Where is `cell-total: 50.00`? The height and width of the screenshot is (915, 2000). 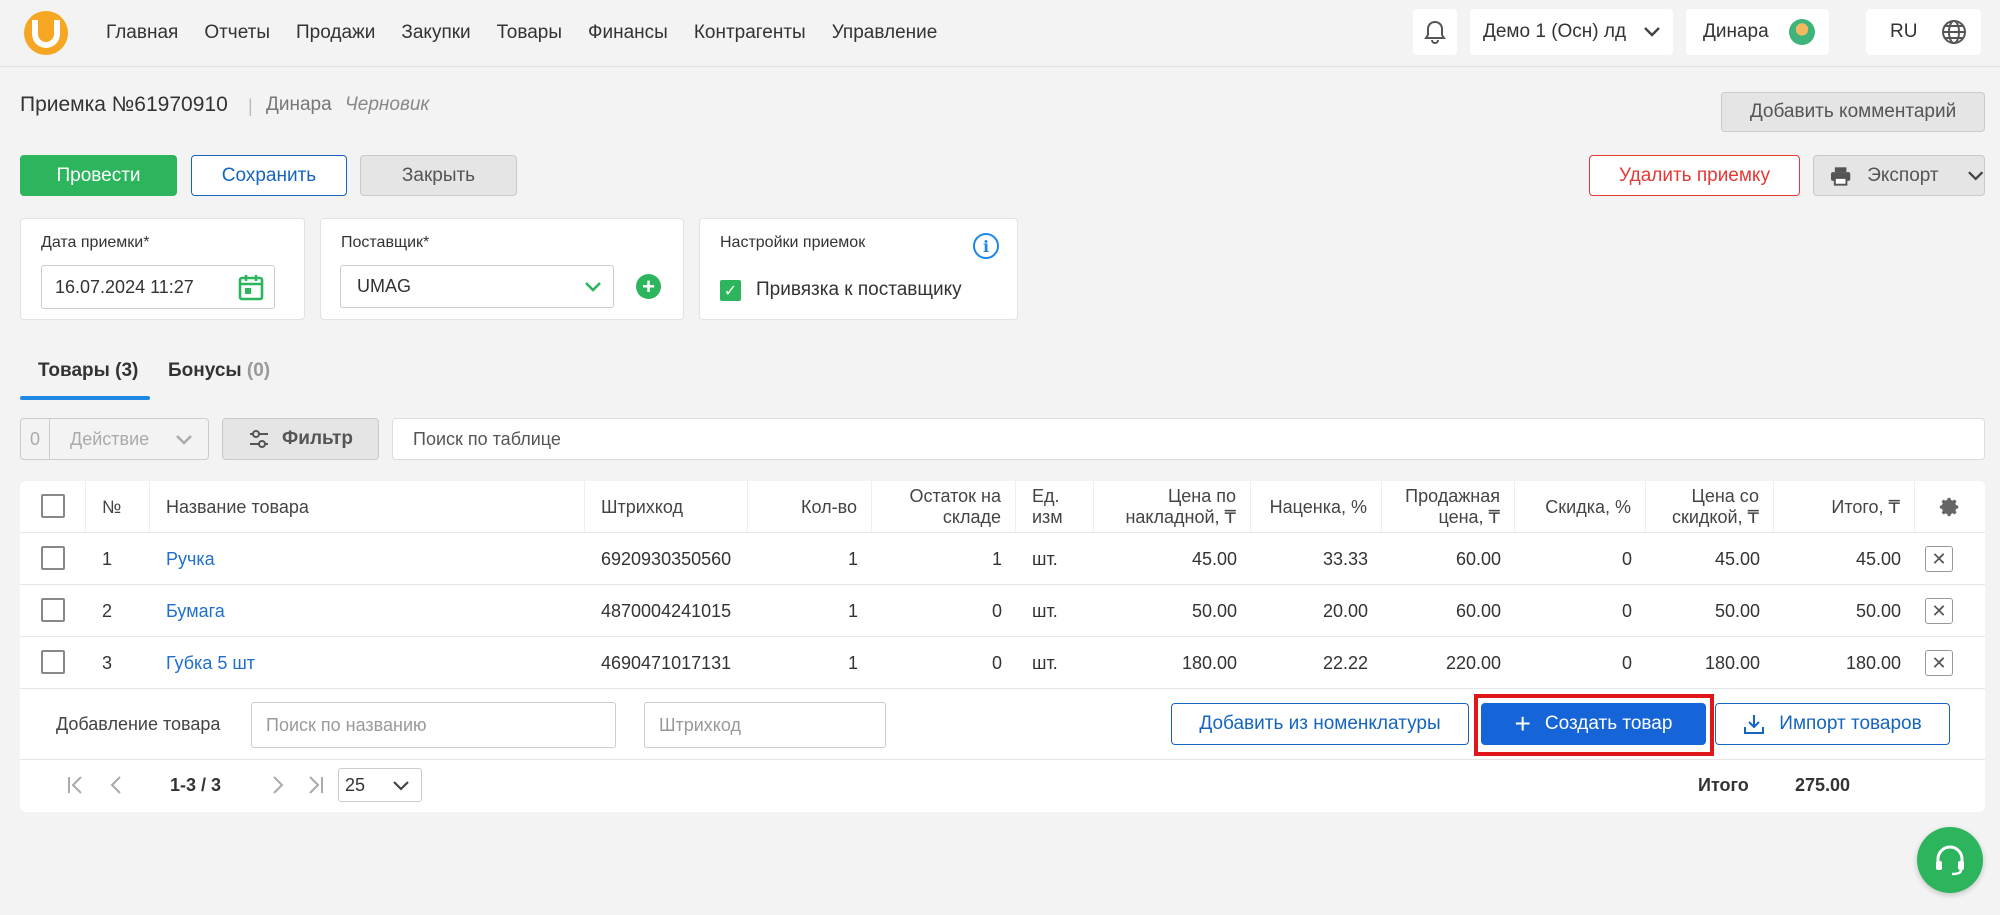 cell-total: 50.00 is located at coordinates (1878, 610).